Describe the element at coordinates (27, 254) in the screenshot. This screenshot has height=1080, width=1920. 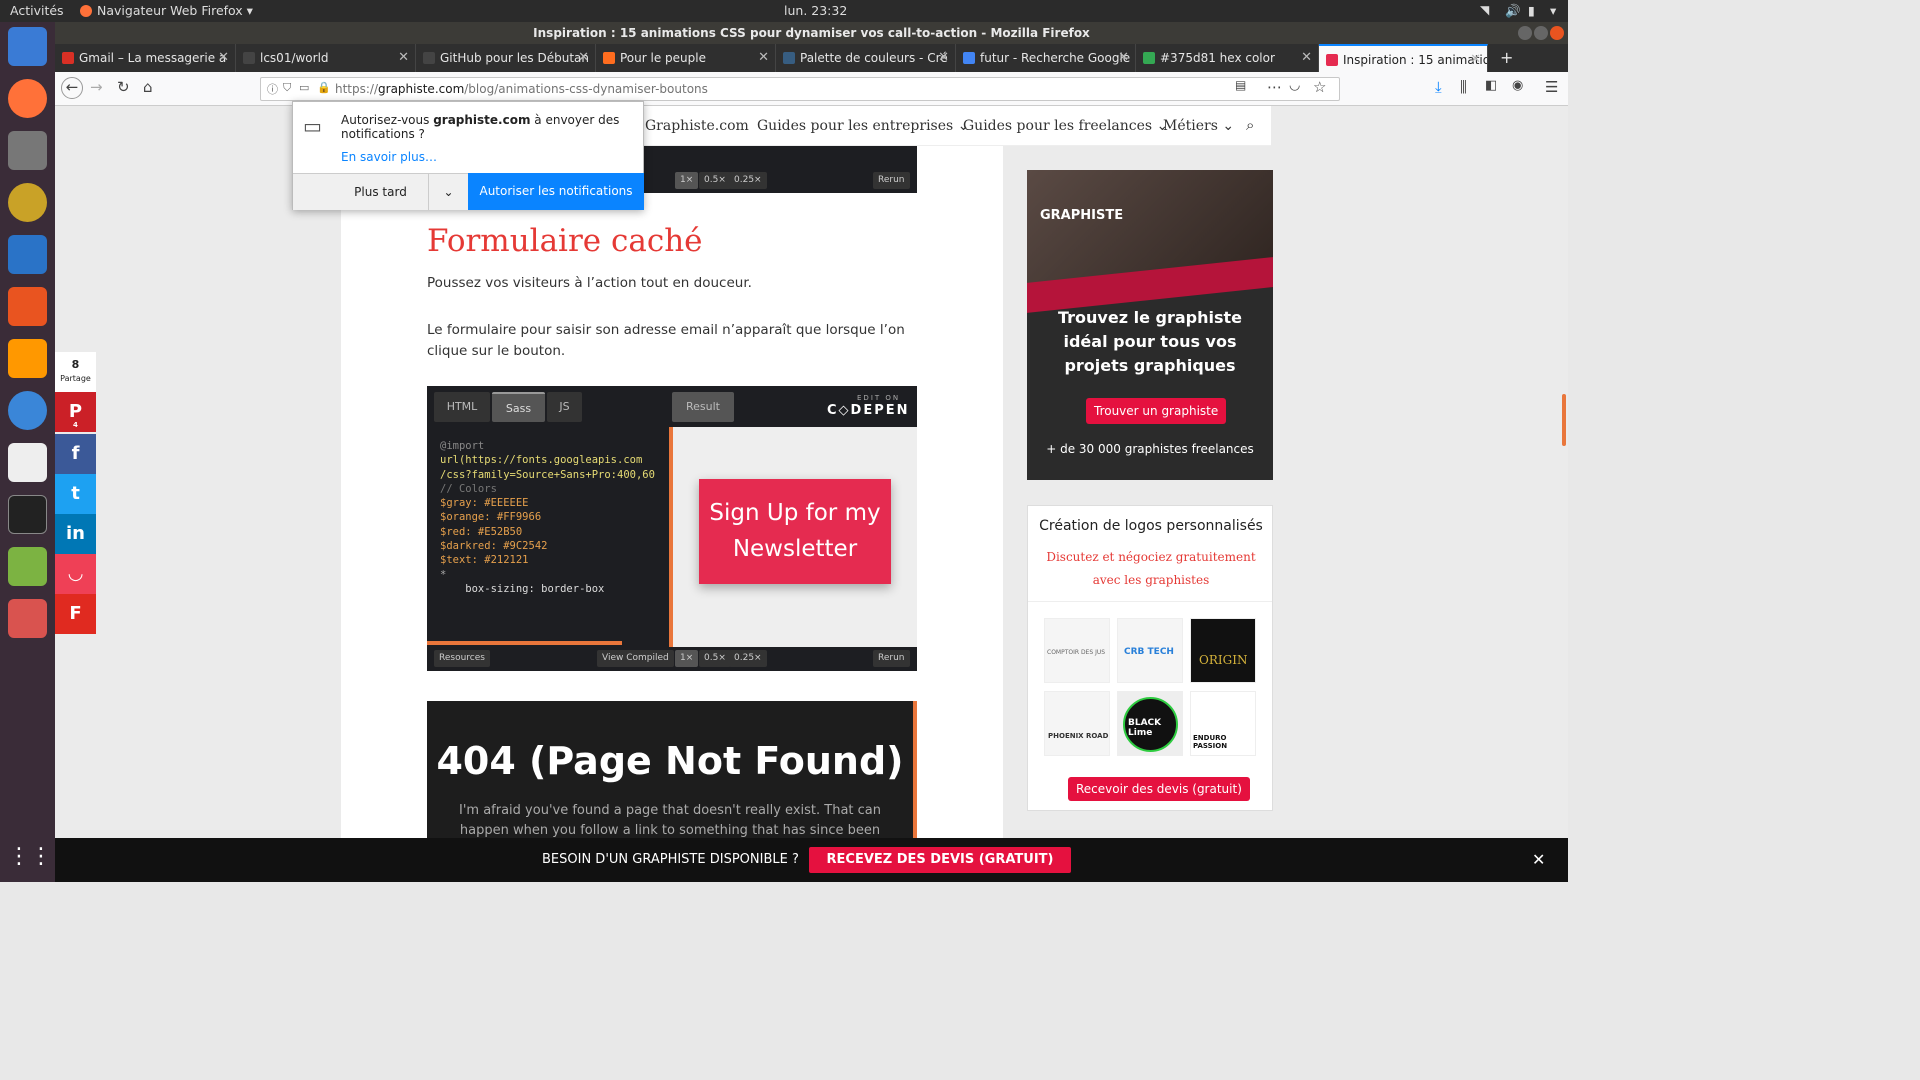
I see `writer-icon` at that location.